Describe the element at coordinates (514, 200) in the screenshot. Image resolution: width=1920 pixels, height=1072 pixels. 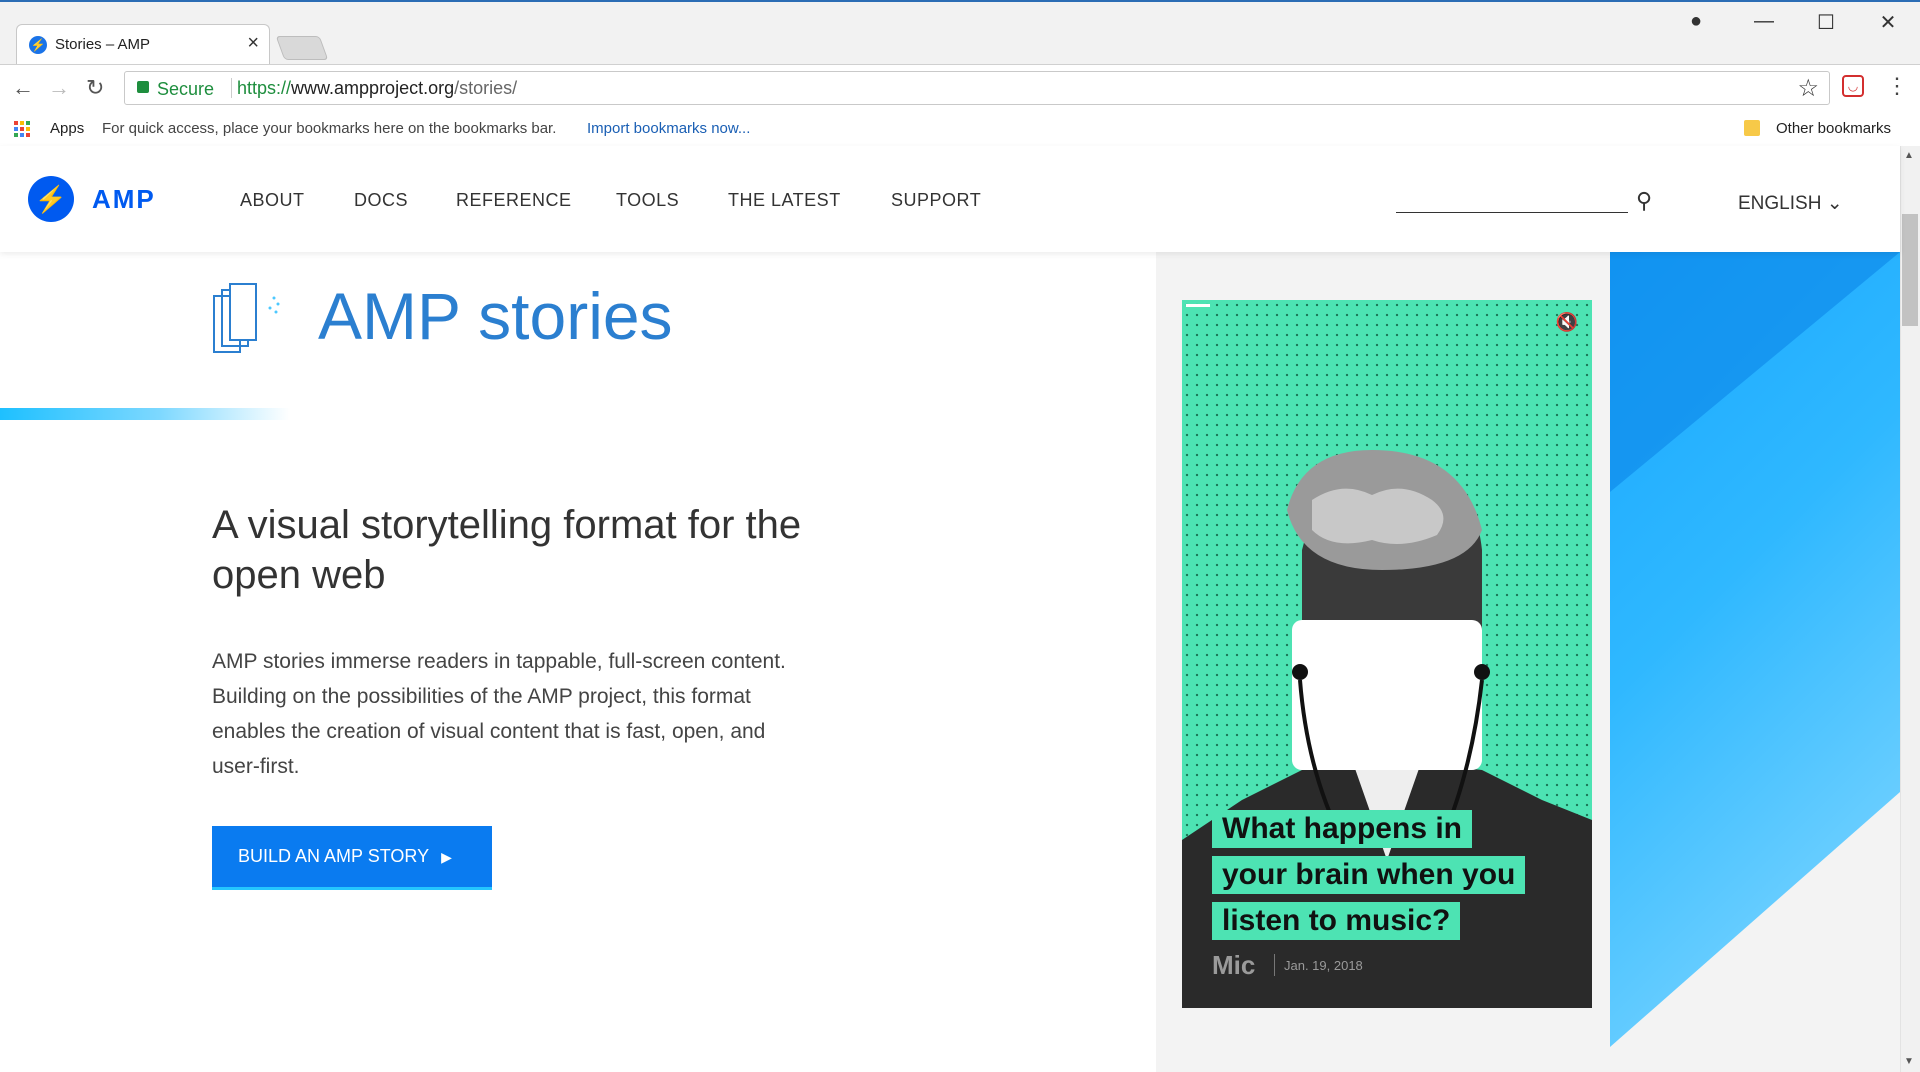
I see `nav-reference: REFERENCE` at that location.